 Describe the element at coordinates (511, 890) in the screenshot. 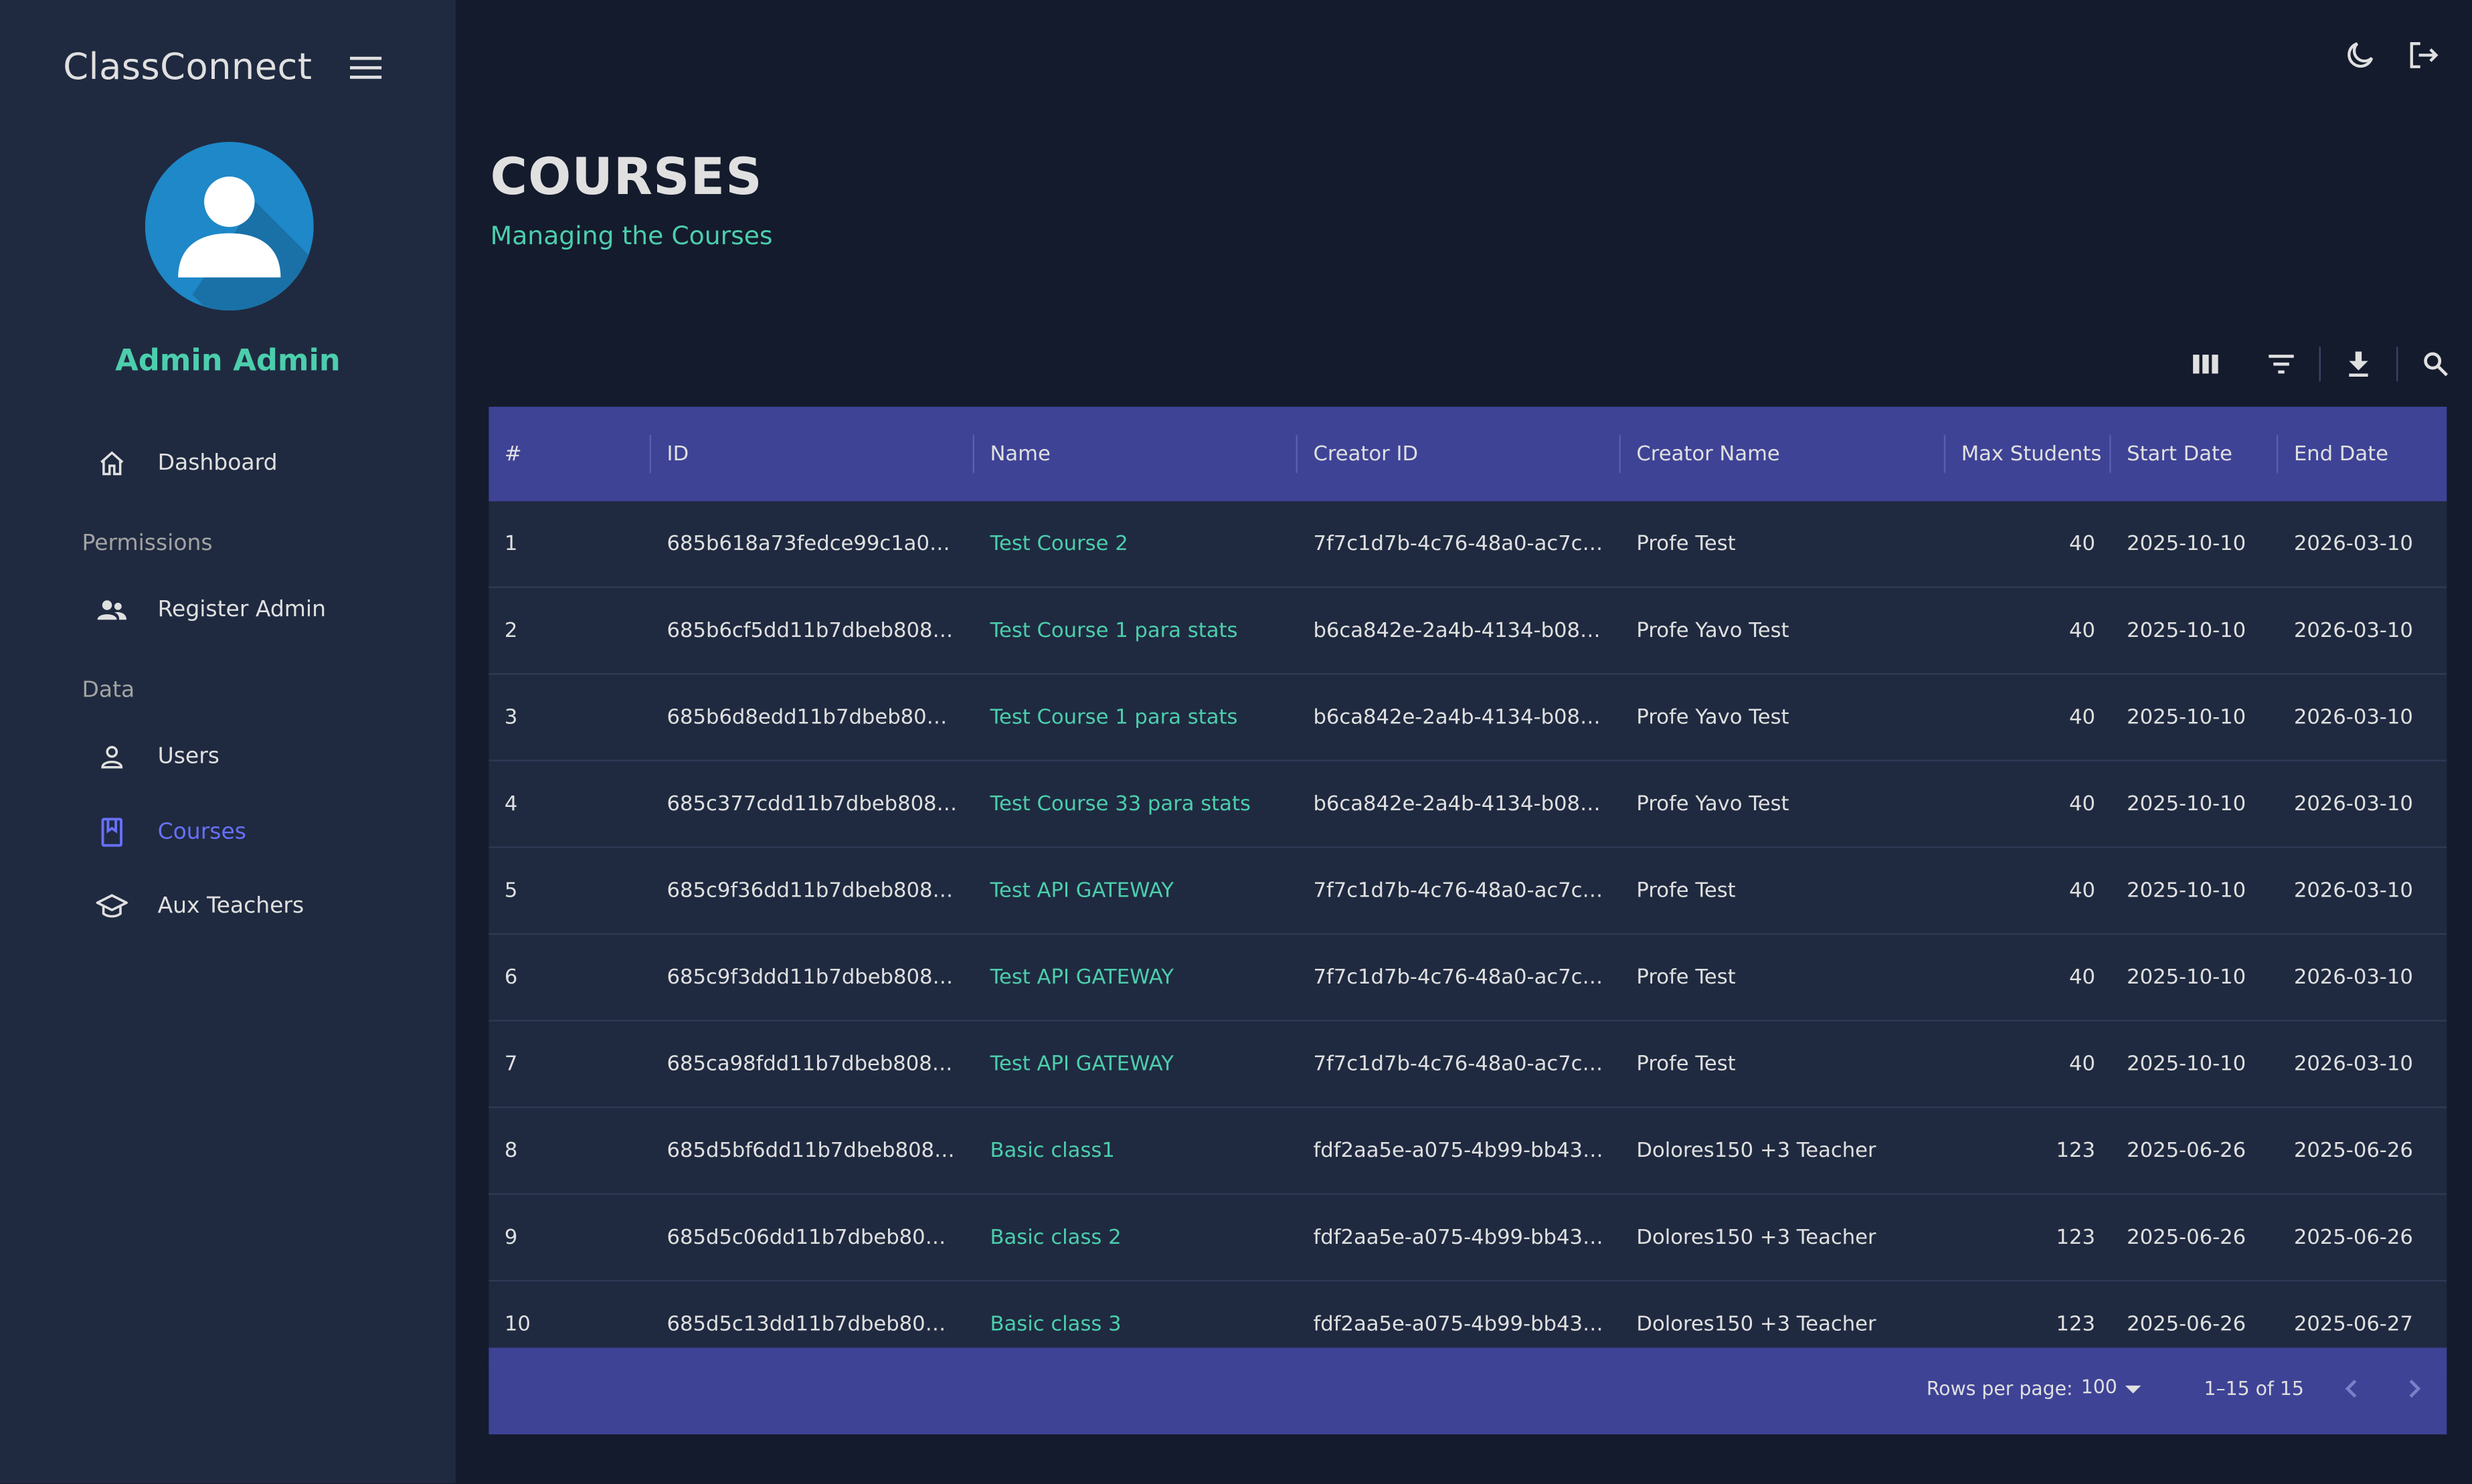

I see `row-index-cell: 5` at that location.